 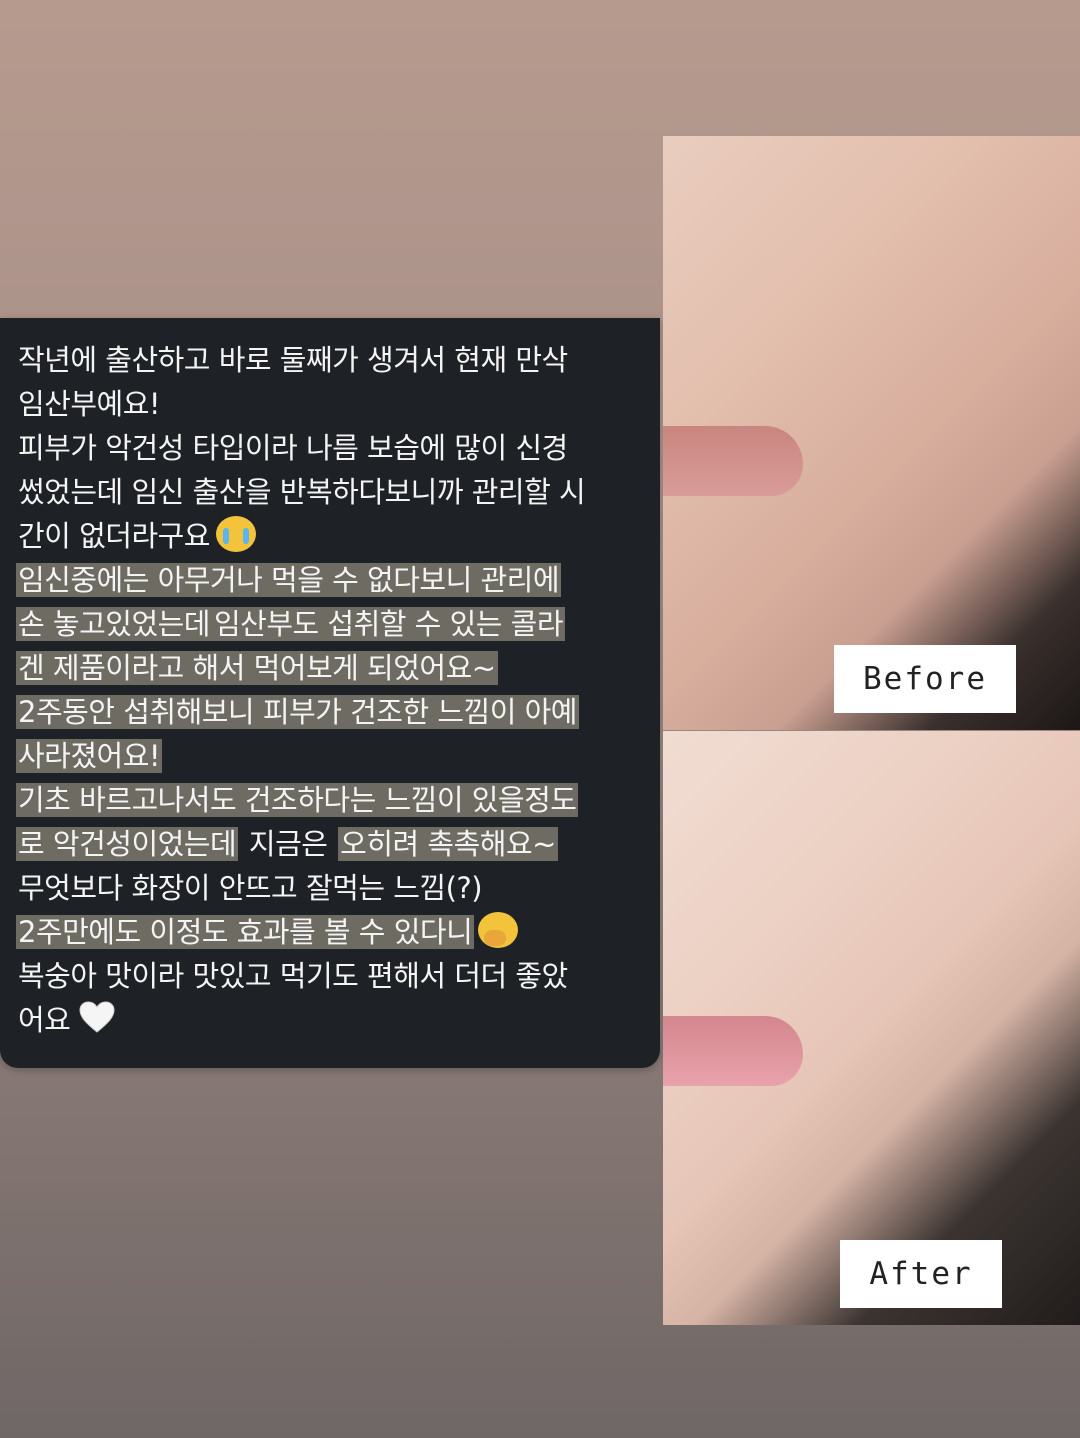 I want to click on face-with-hand-over-mouth-icon, so click(x=498, y=930).